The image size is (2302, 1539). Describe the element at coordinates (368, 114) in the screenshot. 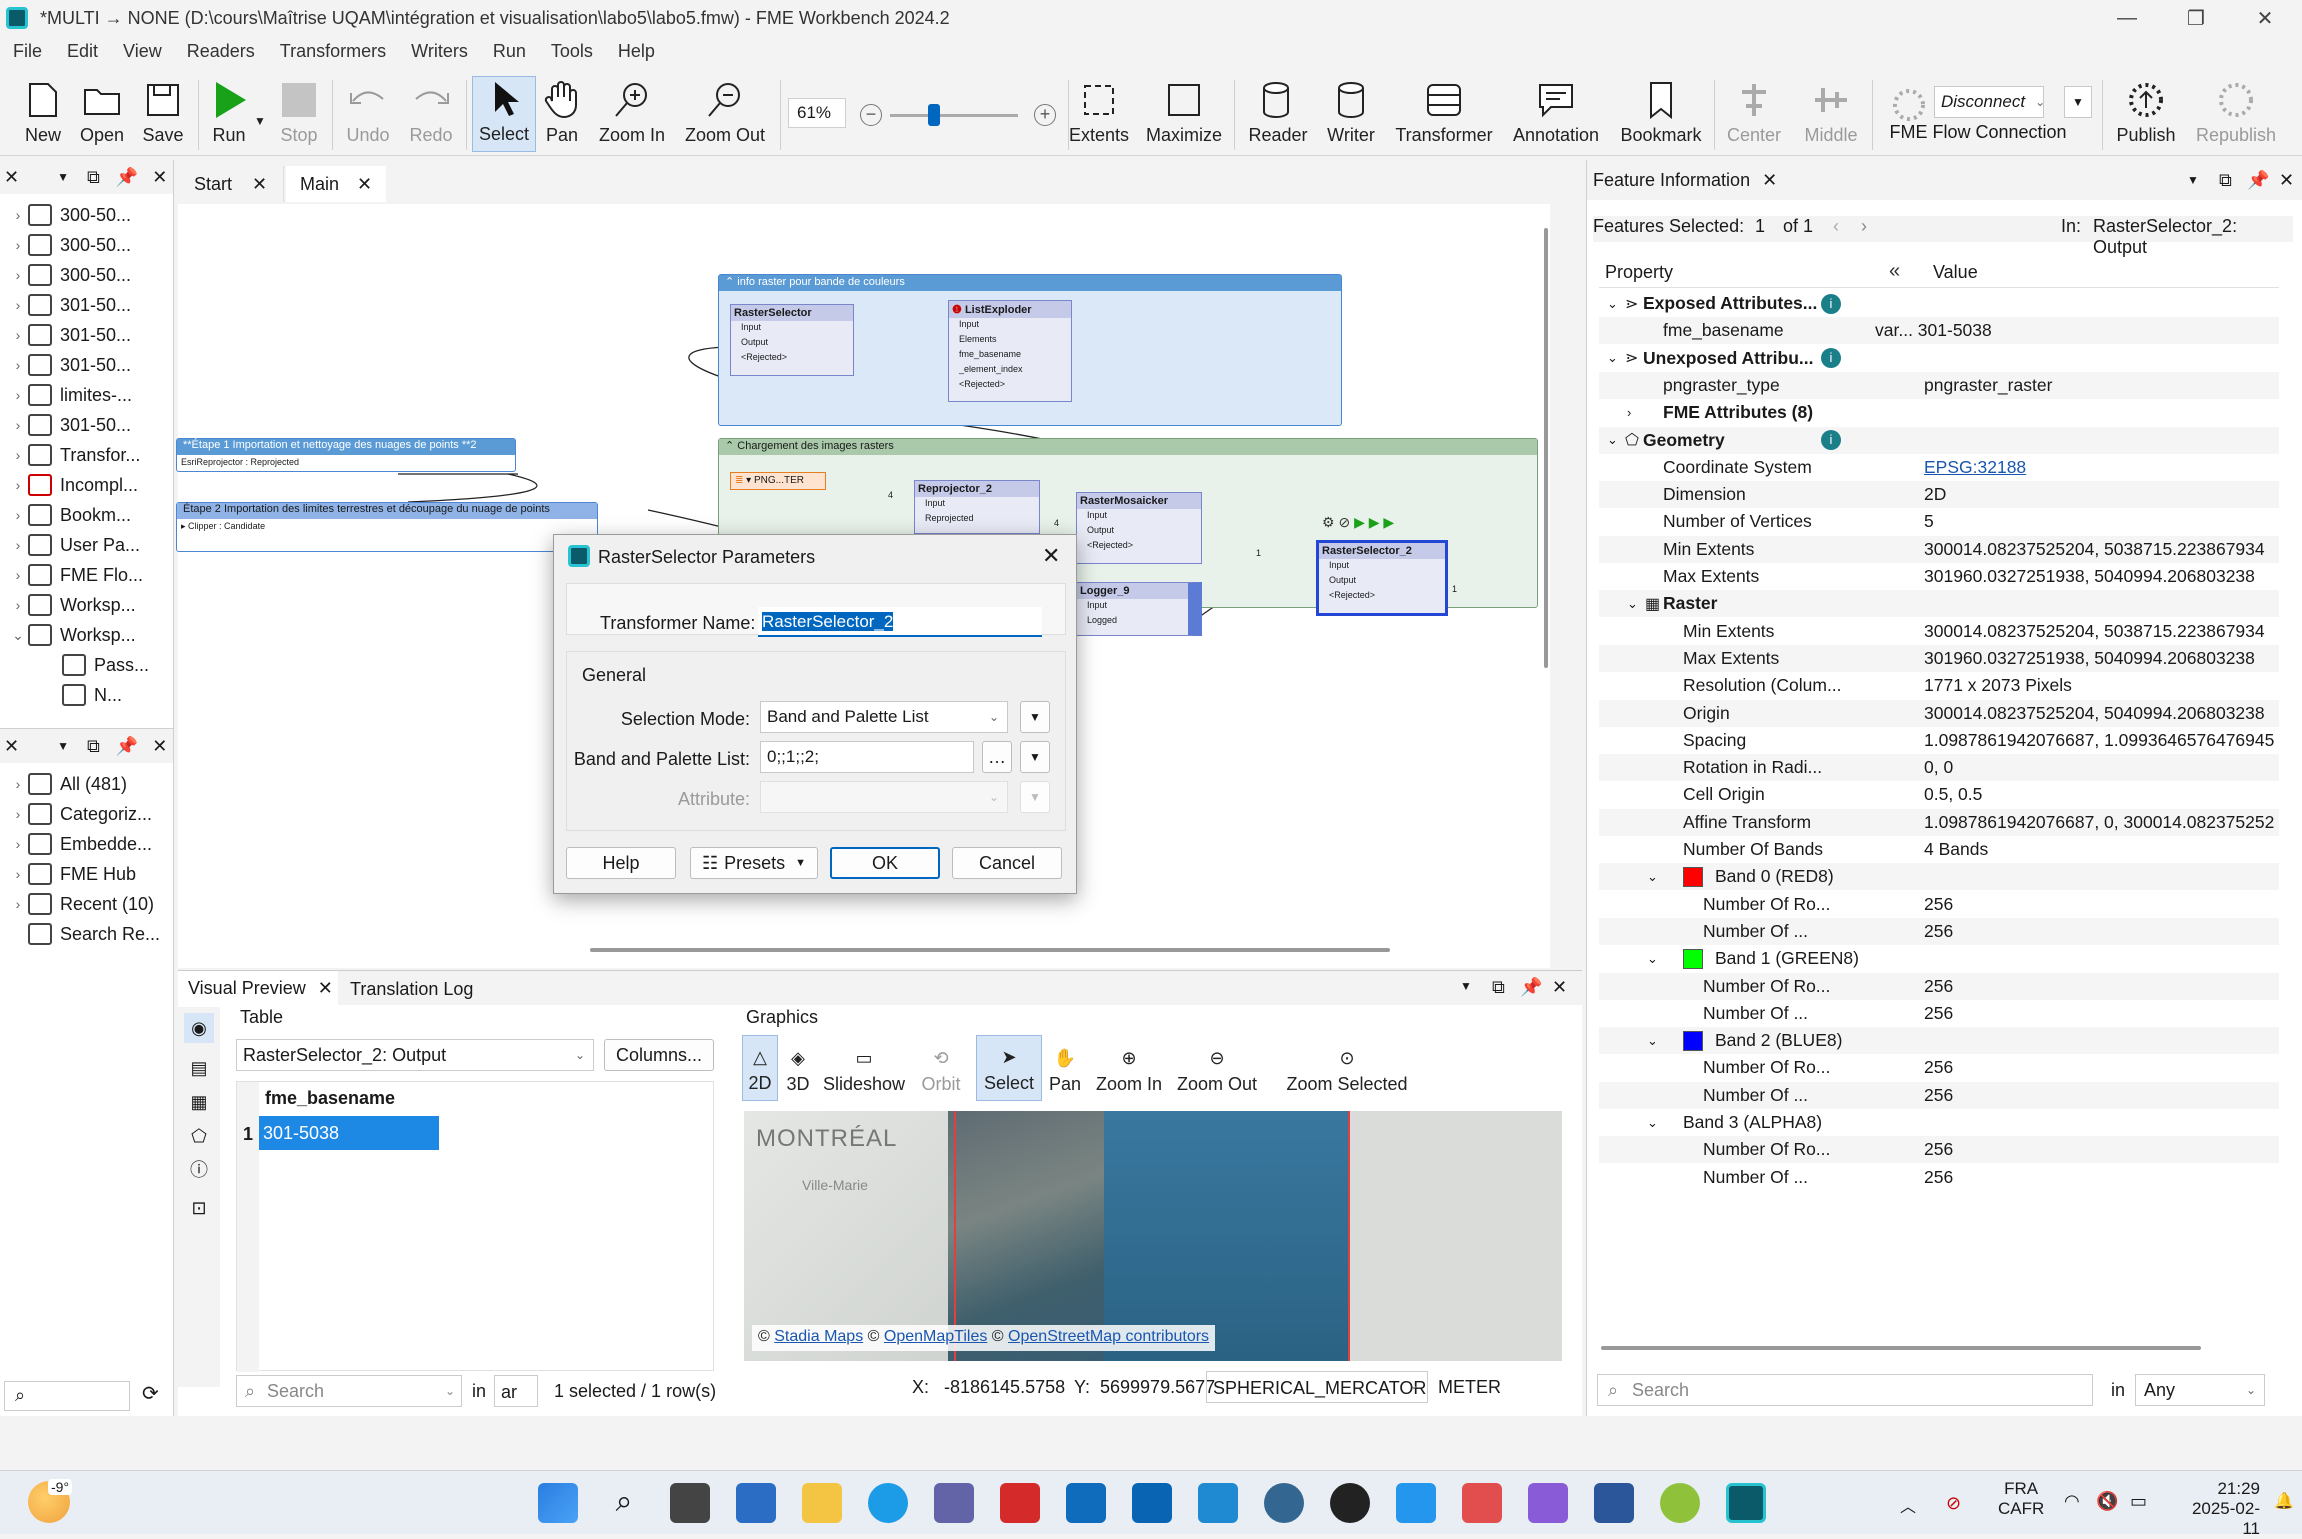

I see `undo-button: Undo` at that location.